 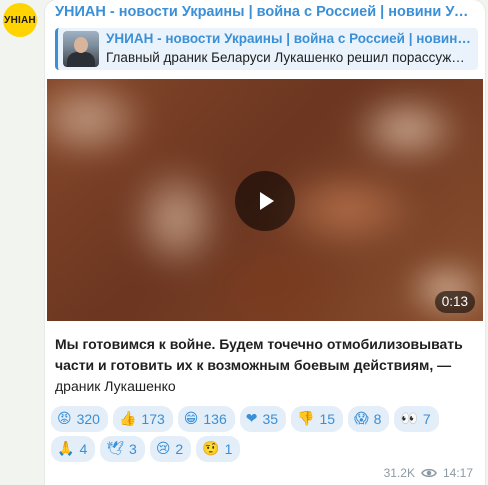 I want to click on reaction-count: 2, so click(x=179, y=449).